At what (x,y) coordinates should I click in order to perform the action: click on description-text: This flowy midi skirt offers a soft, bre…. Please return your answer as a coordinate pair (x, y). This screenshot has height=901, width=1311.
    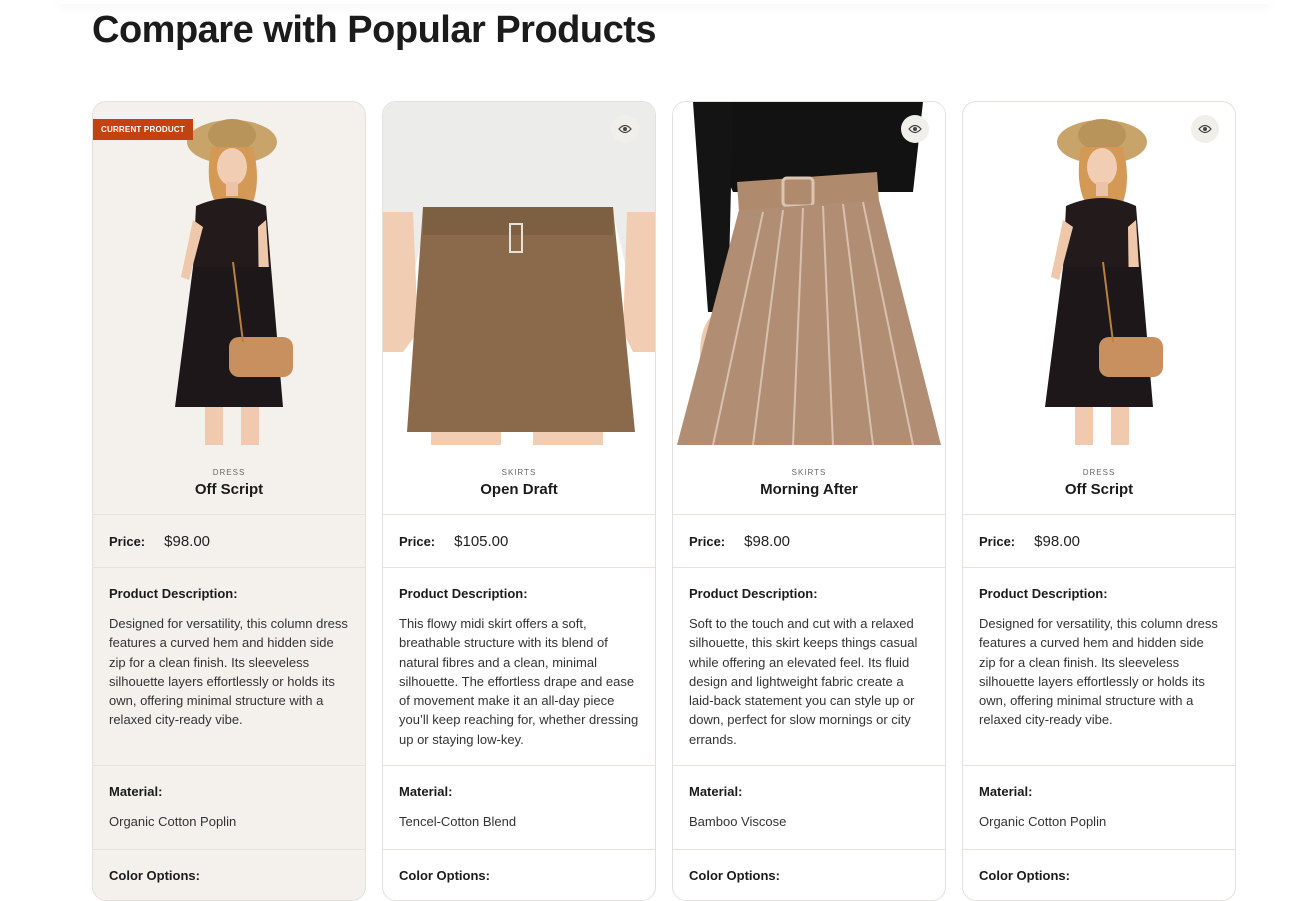
    Looking at the image, I should click on (519, 681).